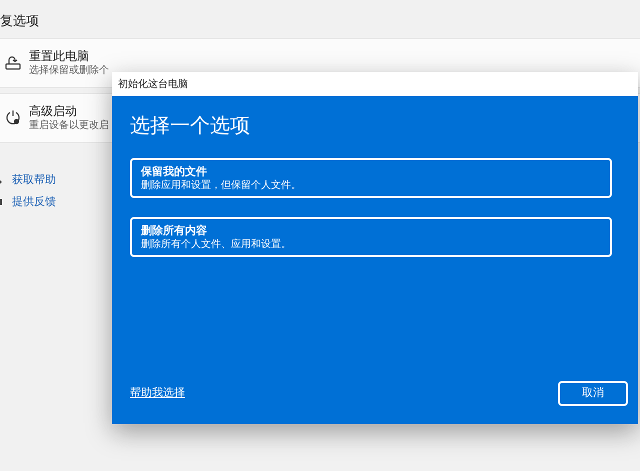 This screenshot has width=640, height=471. I want to click on dialog-heading: 选择一个选项, so click(190, 125).